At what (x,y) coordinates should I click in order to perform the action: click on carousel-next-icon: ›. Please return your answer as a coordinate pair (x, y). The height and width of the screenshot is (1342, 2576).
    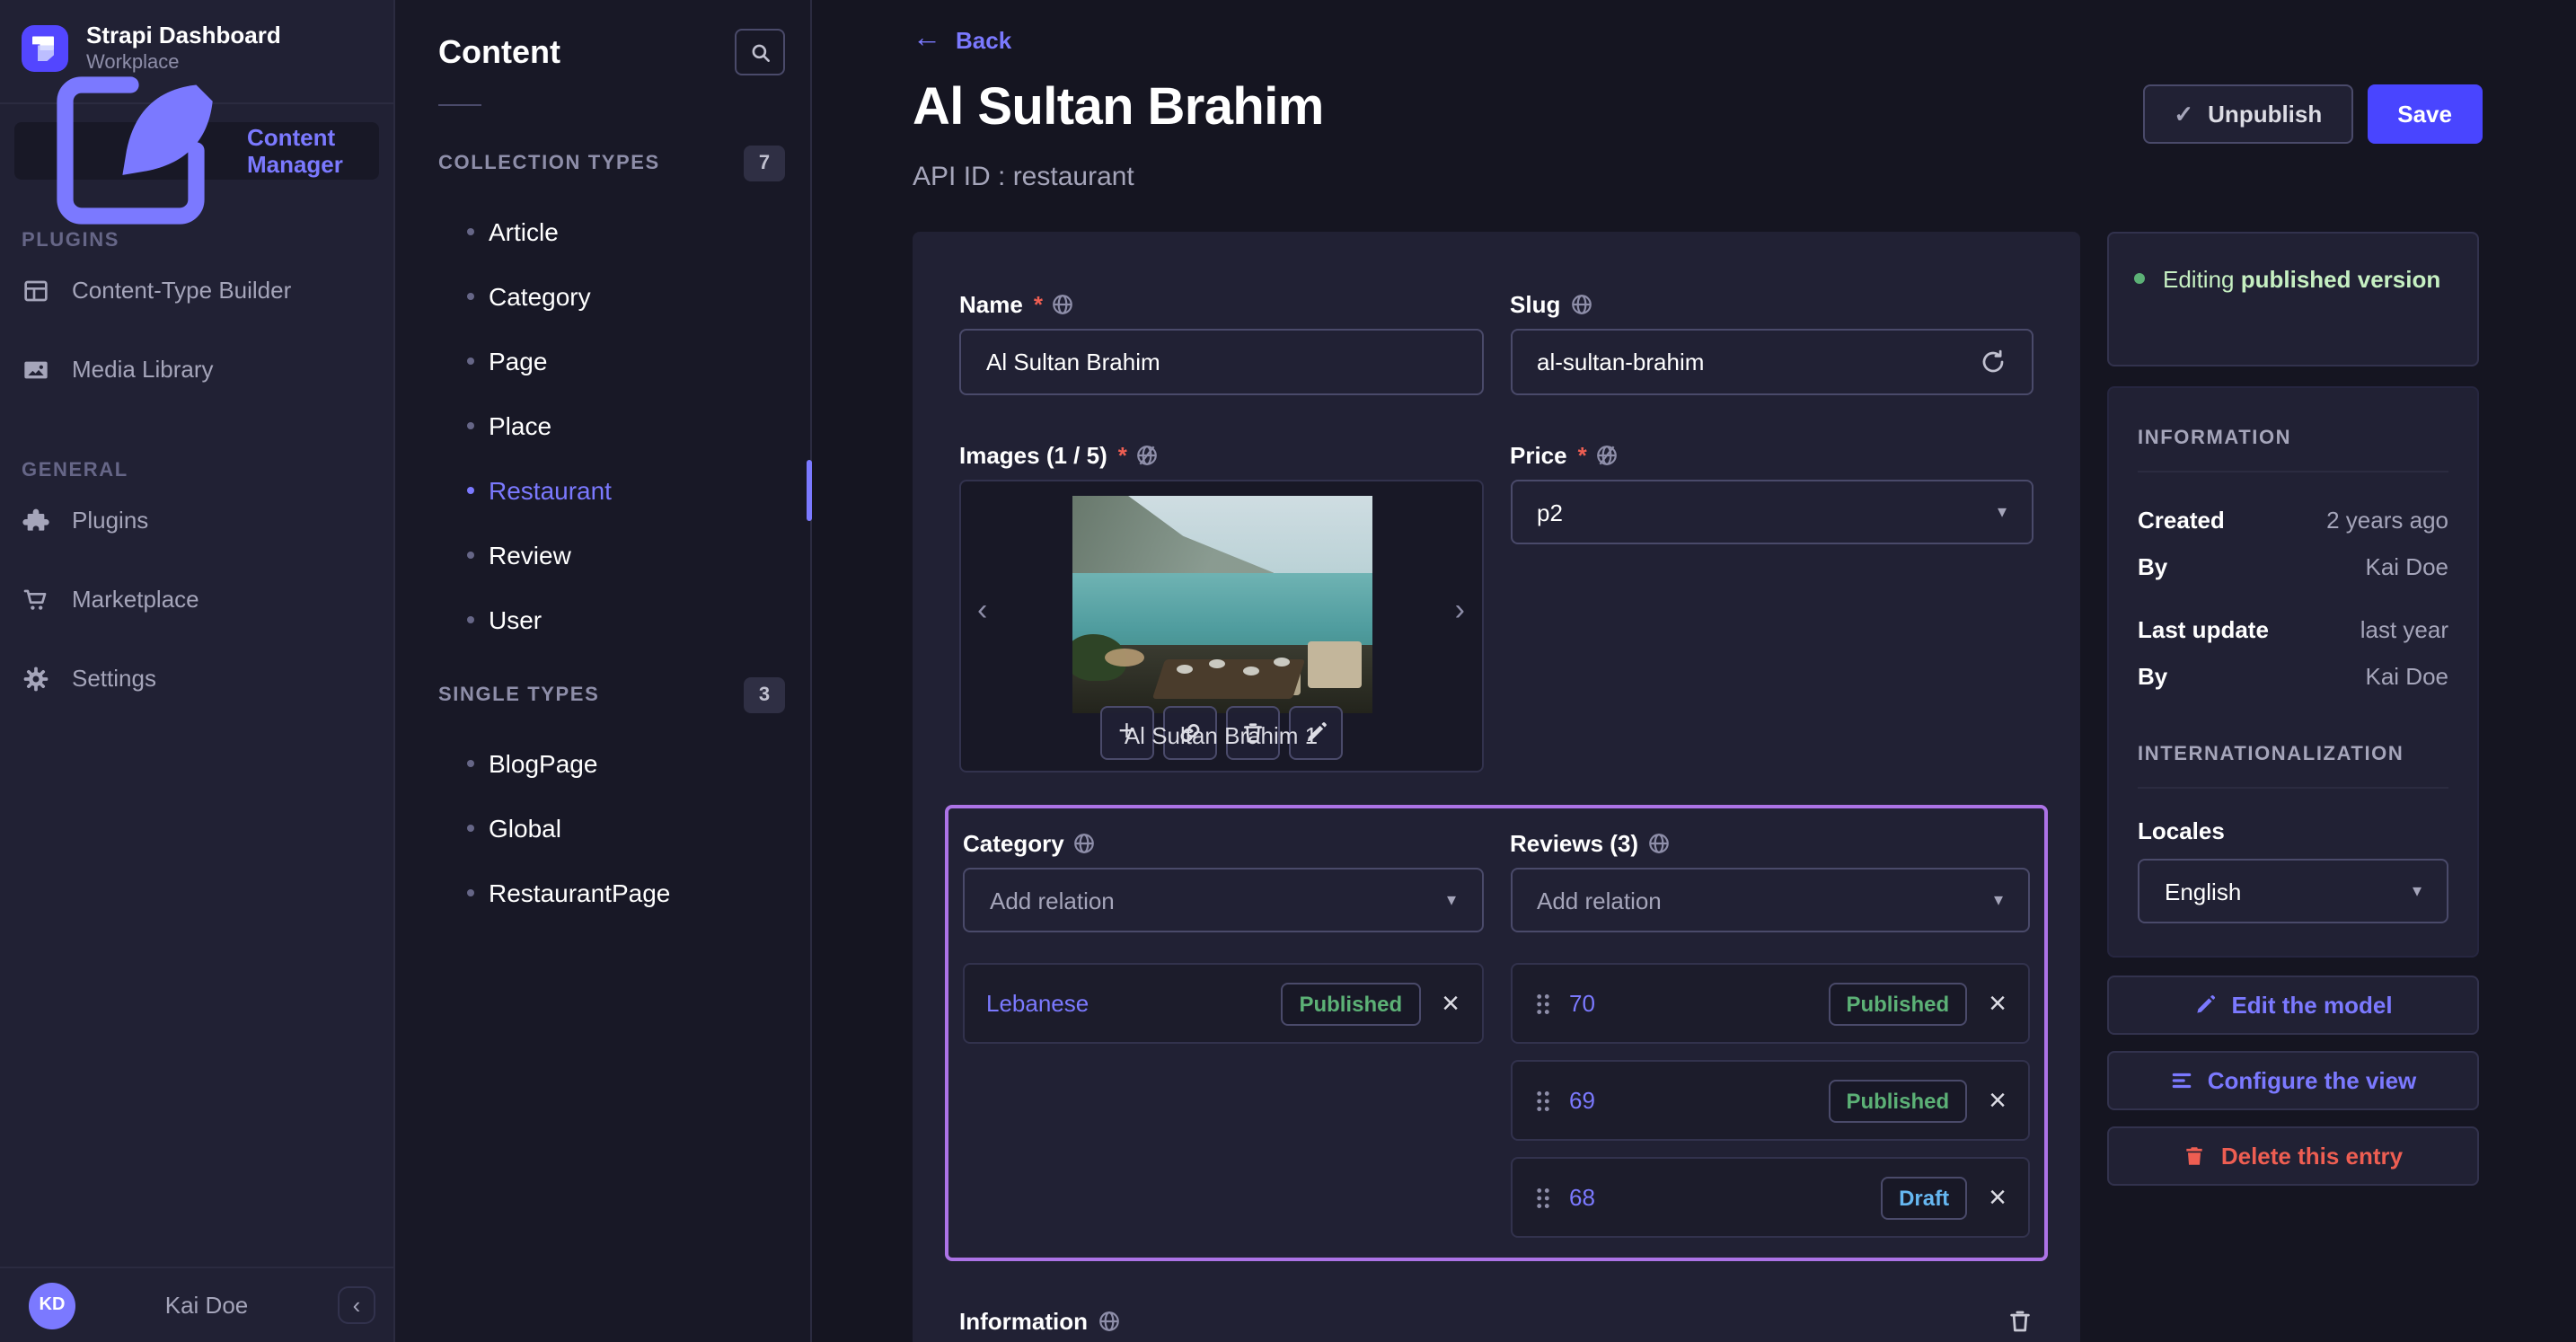
    Looking at the image, I should click on (1460, 611).